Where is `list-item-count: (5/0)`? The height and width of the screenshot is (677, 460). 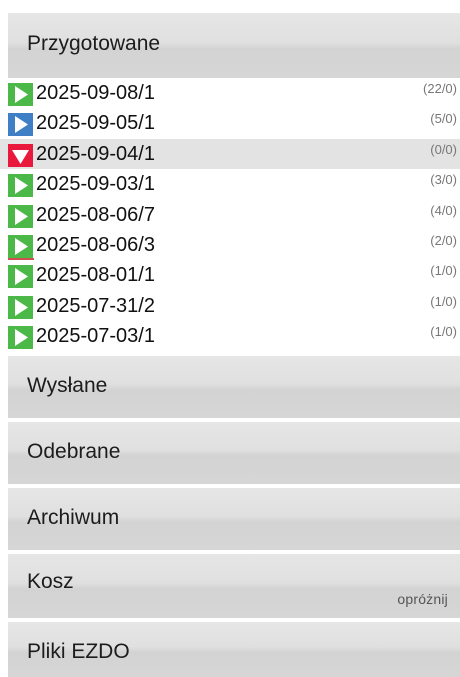 list-item-count: (5/0) is located at coordinates (443, 119).